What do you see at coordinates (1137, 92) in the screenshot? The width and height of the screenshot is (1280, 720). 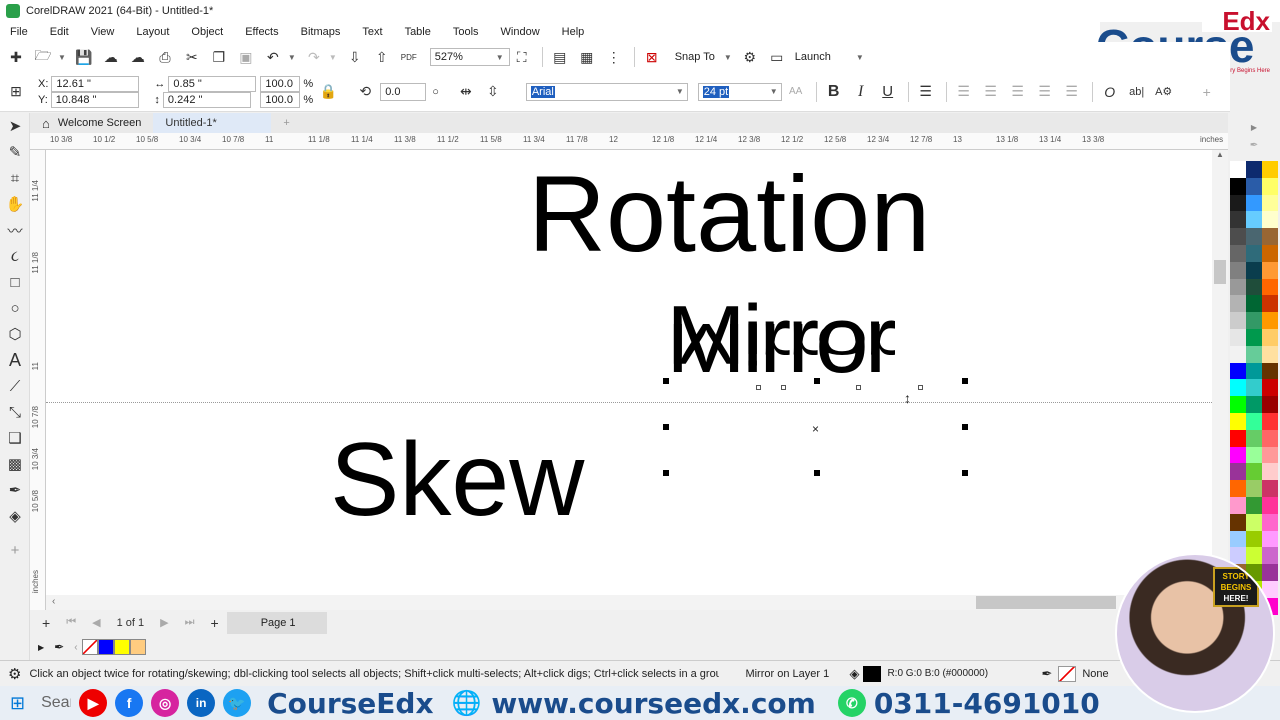 I see `edit-text-icon: ab|` at bounding box center [1137, 92].